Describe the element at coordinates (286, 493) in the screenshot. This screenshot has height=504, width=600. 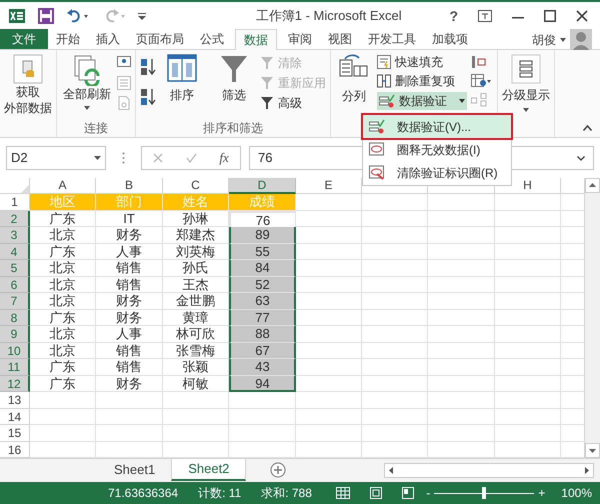
I see `sum-value: 求和: 788` at that location.